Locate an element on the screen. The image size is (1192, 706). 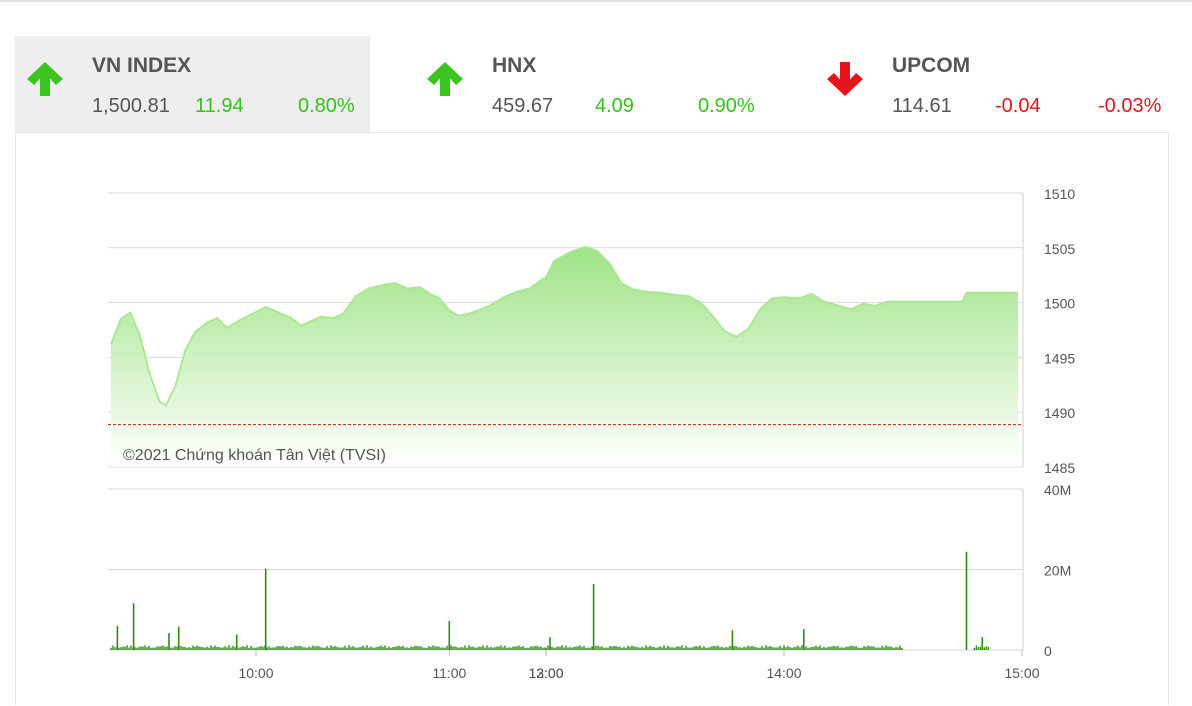
price-axis-label: 1510 is located at coordinates (1059, 194).